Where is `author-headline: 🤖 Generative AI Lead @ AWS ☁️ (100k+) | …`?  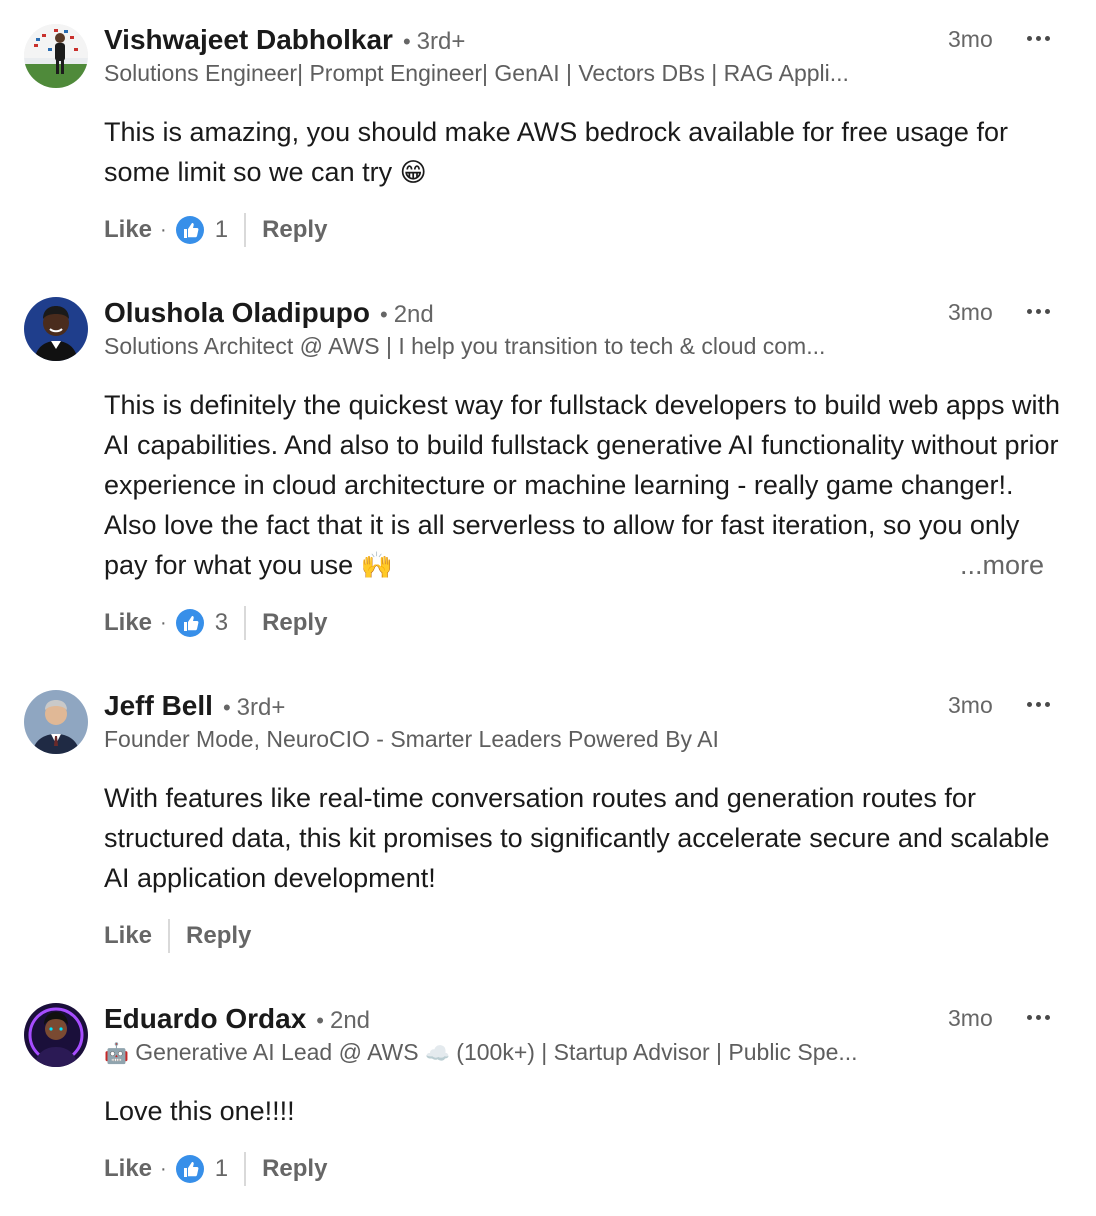 author-headline: 🤖 Generative AI Lead @ AWS ☁️ (100k+) | … is located at coordinates (514, 1052).